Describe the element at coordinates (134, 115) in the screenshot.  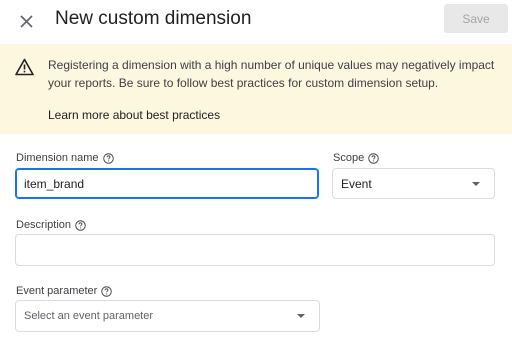
I see `learn-more-link: Learn more about best practices` at that location.